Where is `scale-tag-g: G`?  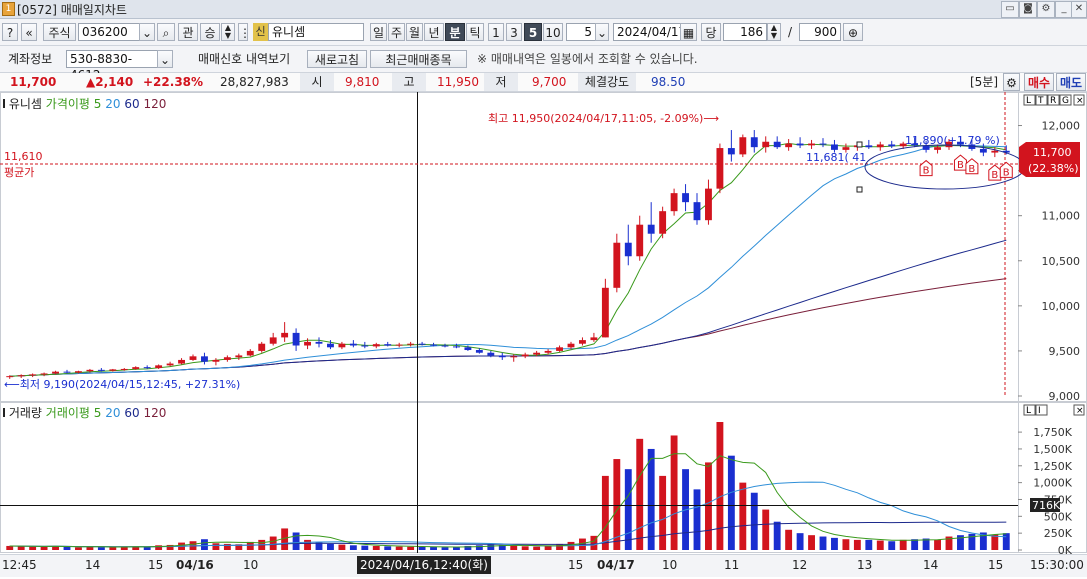 scale-tag-g: G is located at coordinates (1065, 101).